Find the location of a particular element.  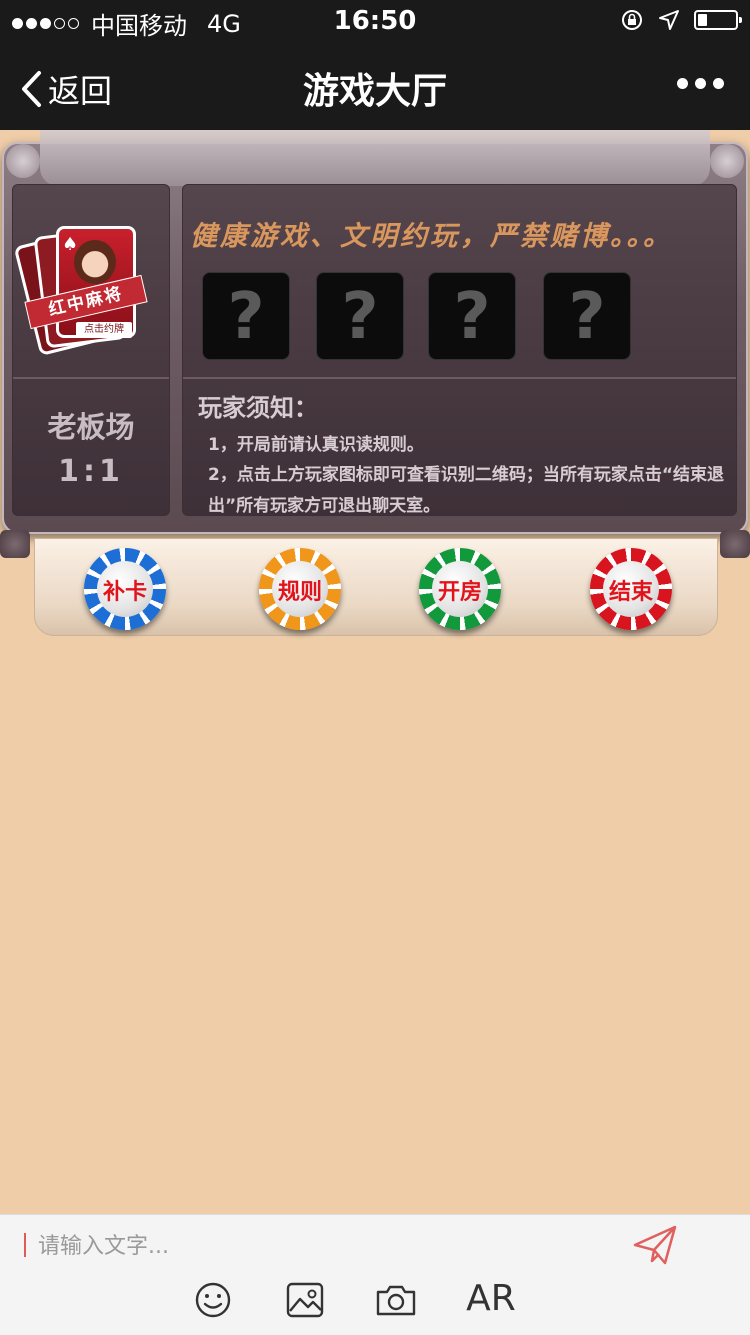

emoji-button is located at coordinates (213, 1300).